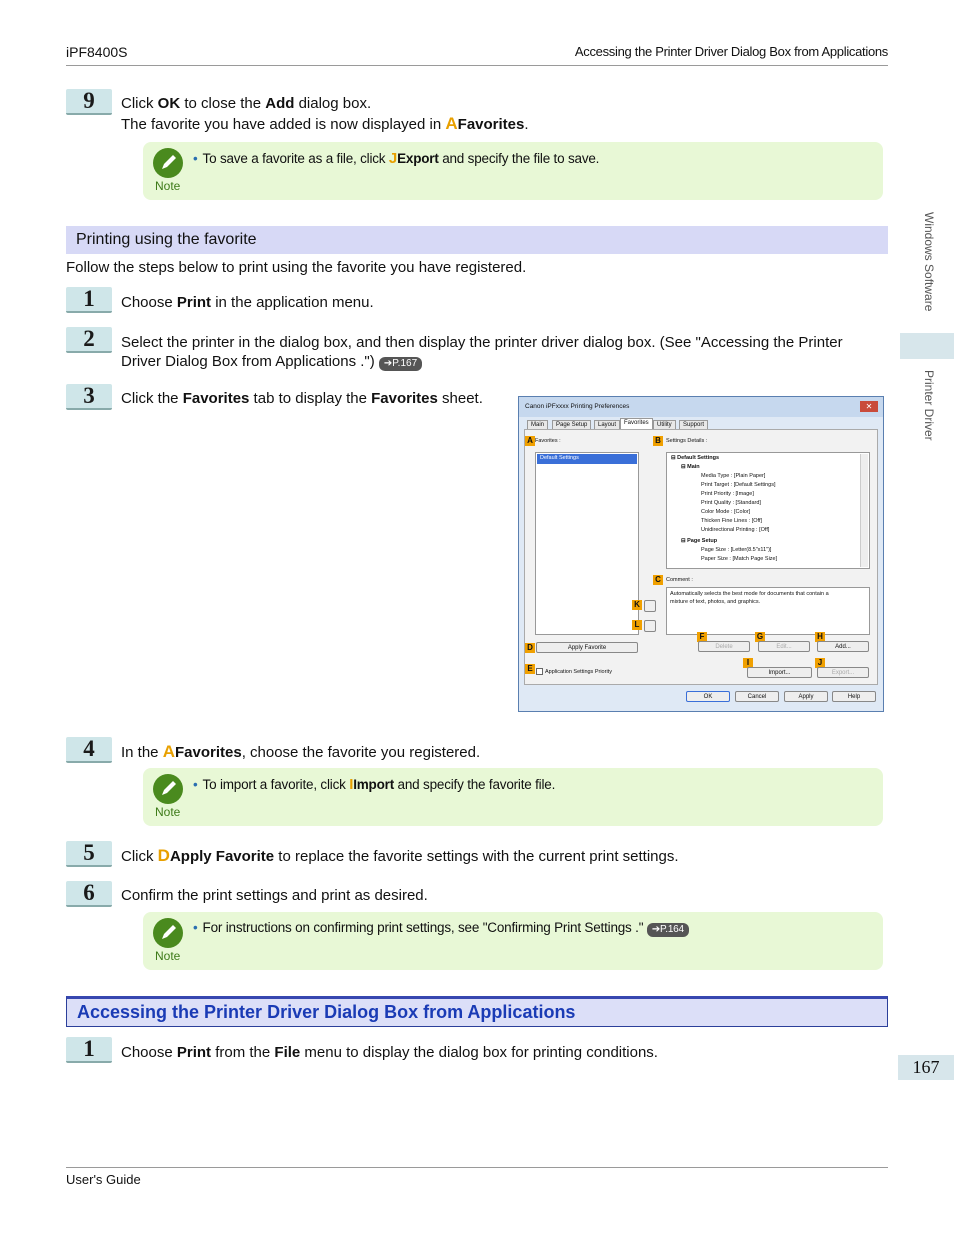 The image size is (954, 1235). Describe the element at coordinates (89, 340) in the screenshot. I see `step-number: 2` at that location.